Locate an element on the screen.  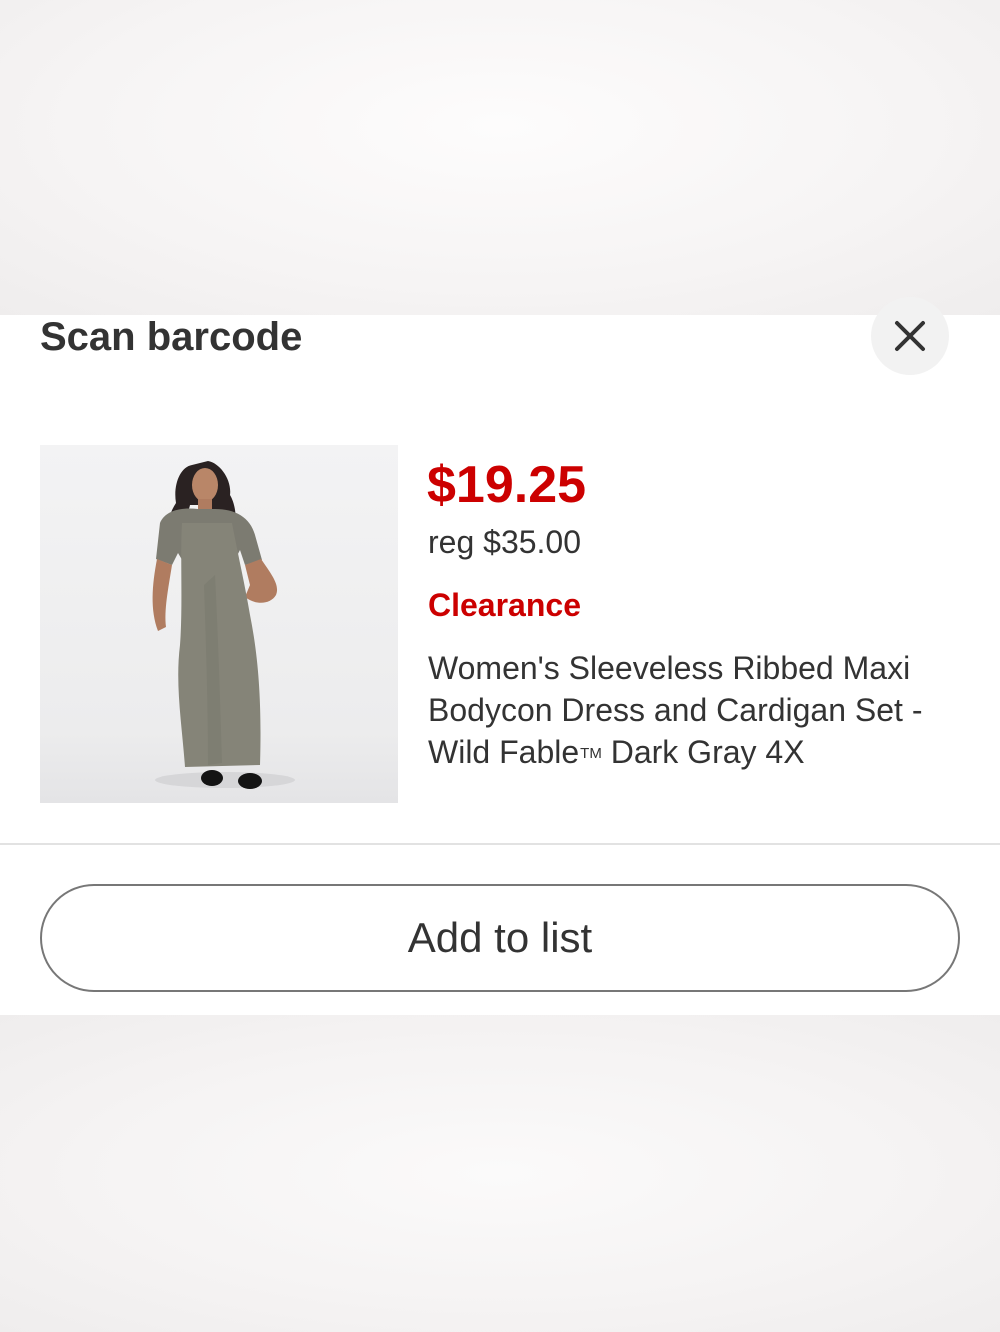
sale-price: $19.25 is located at coordinates (507, 485).